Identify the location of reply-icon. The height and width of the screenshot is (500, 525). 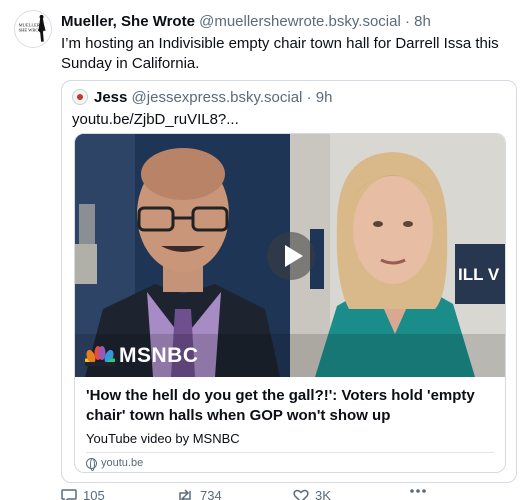
(69, 494).